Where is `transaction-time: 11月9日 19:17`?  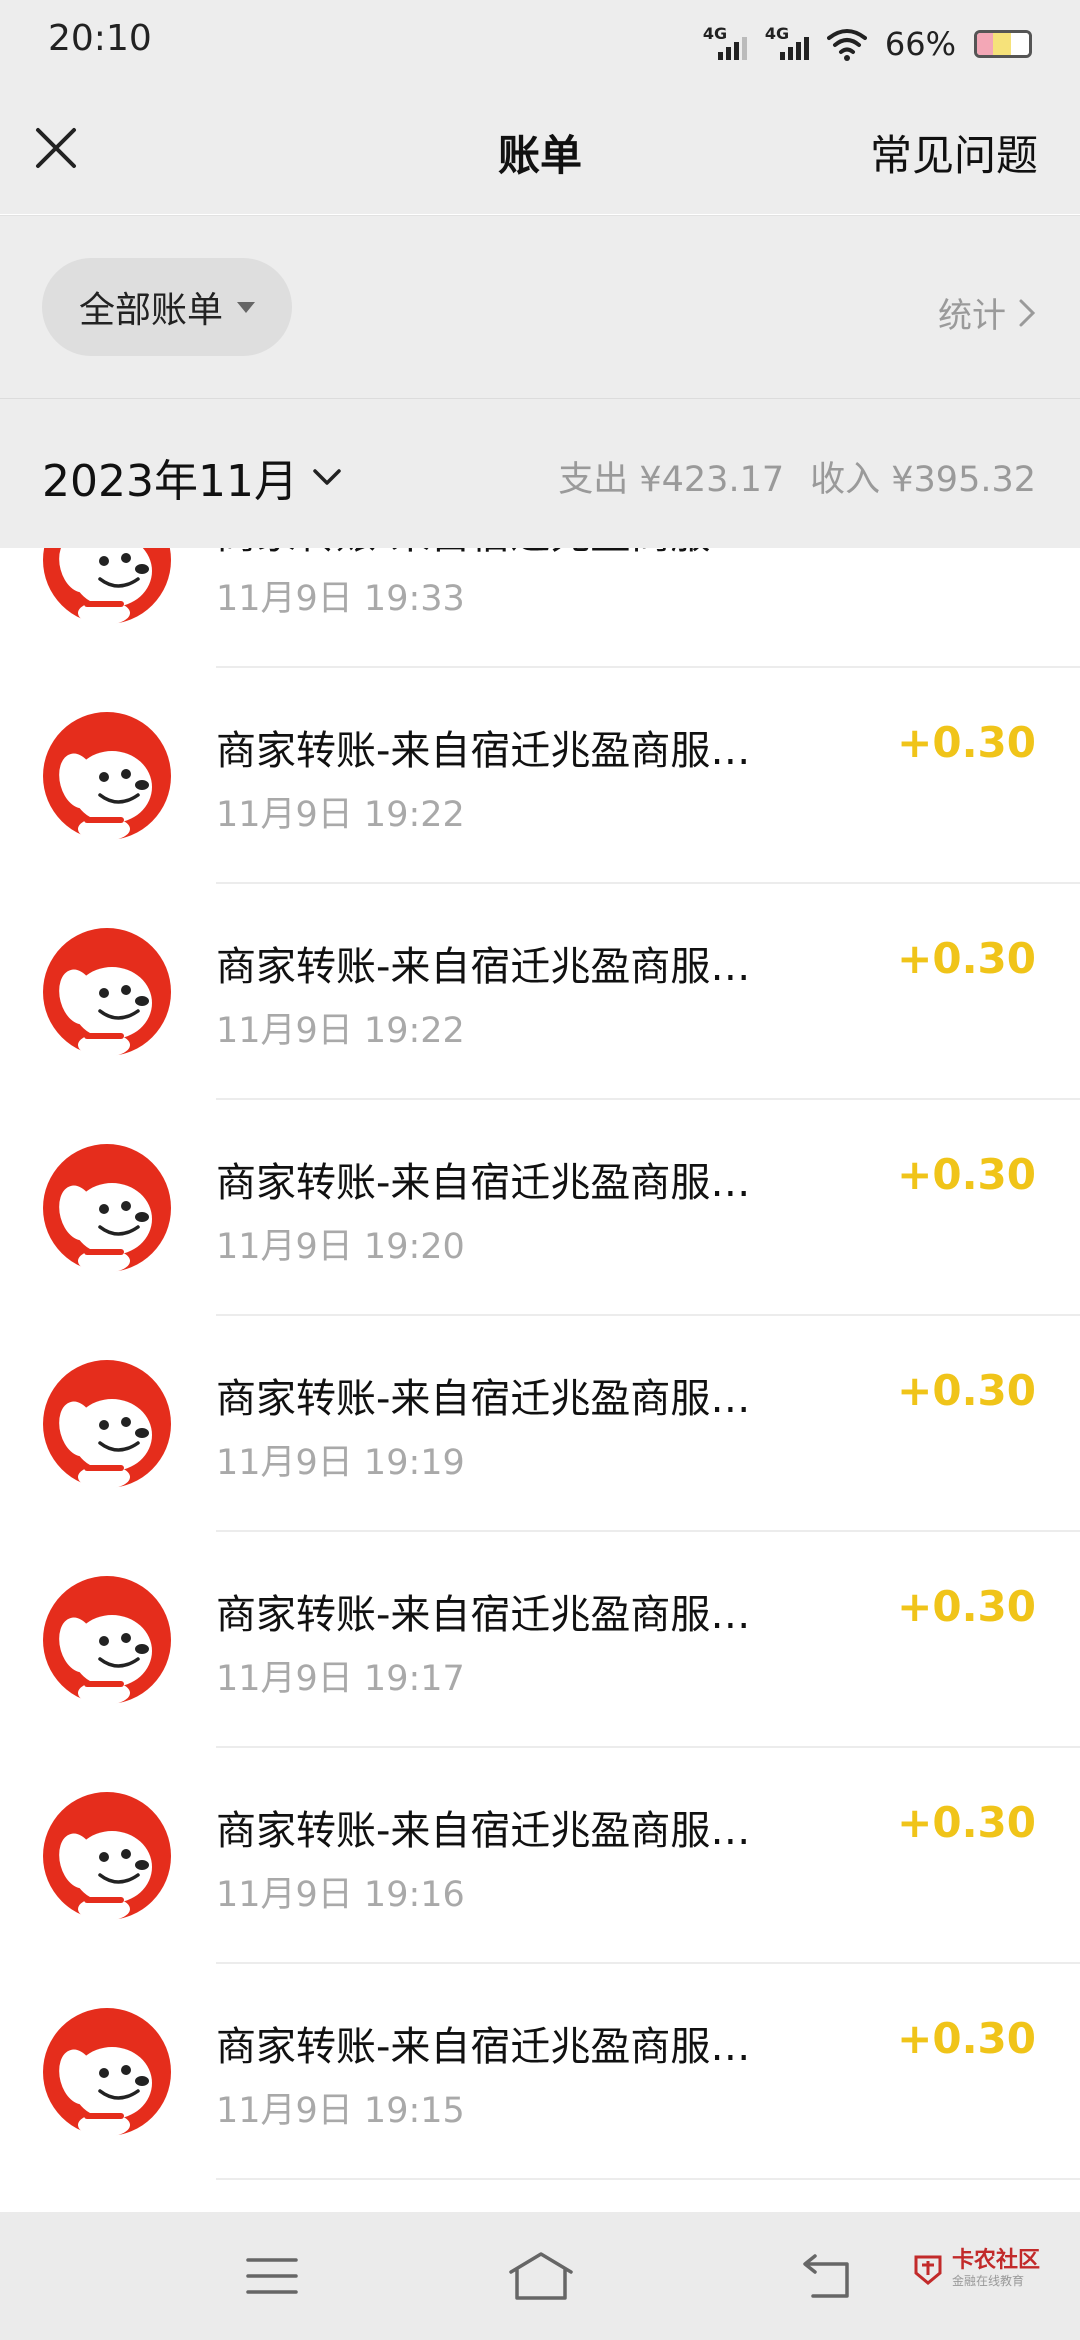
transaction-time: 11月9日 19:17 is located at coordinates (340, 1679).